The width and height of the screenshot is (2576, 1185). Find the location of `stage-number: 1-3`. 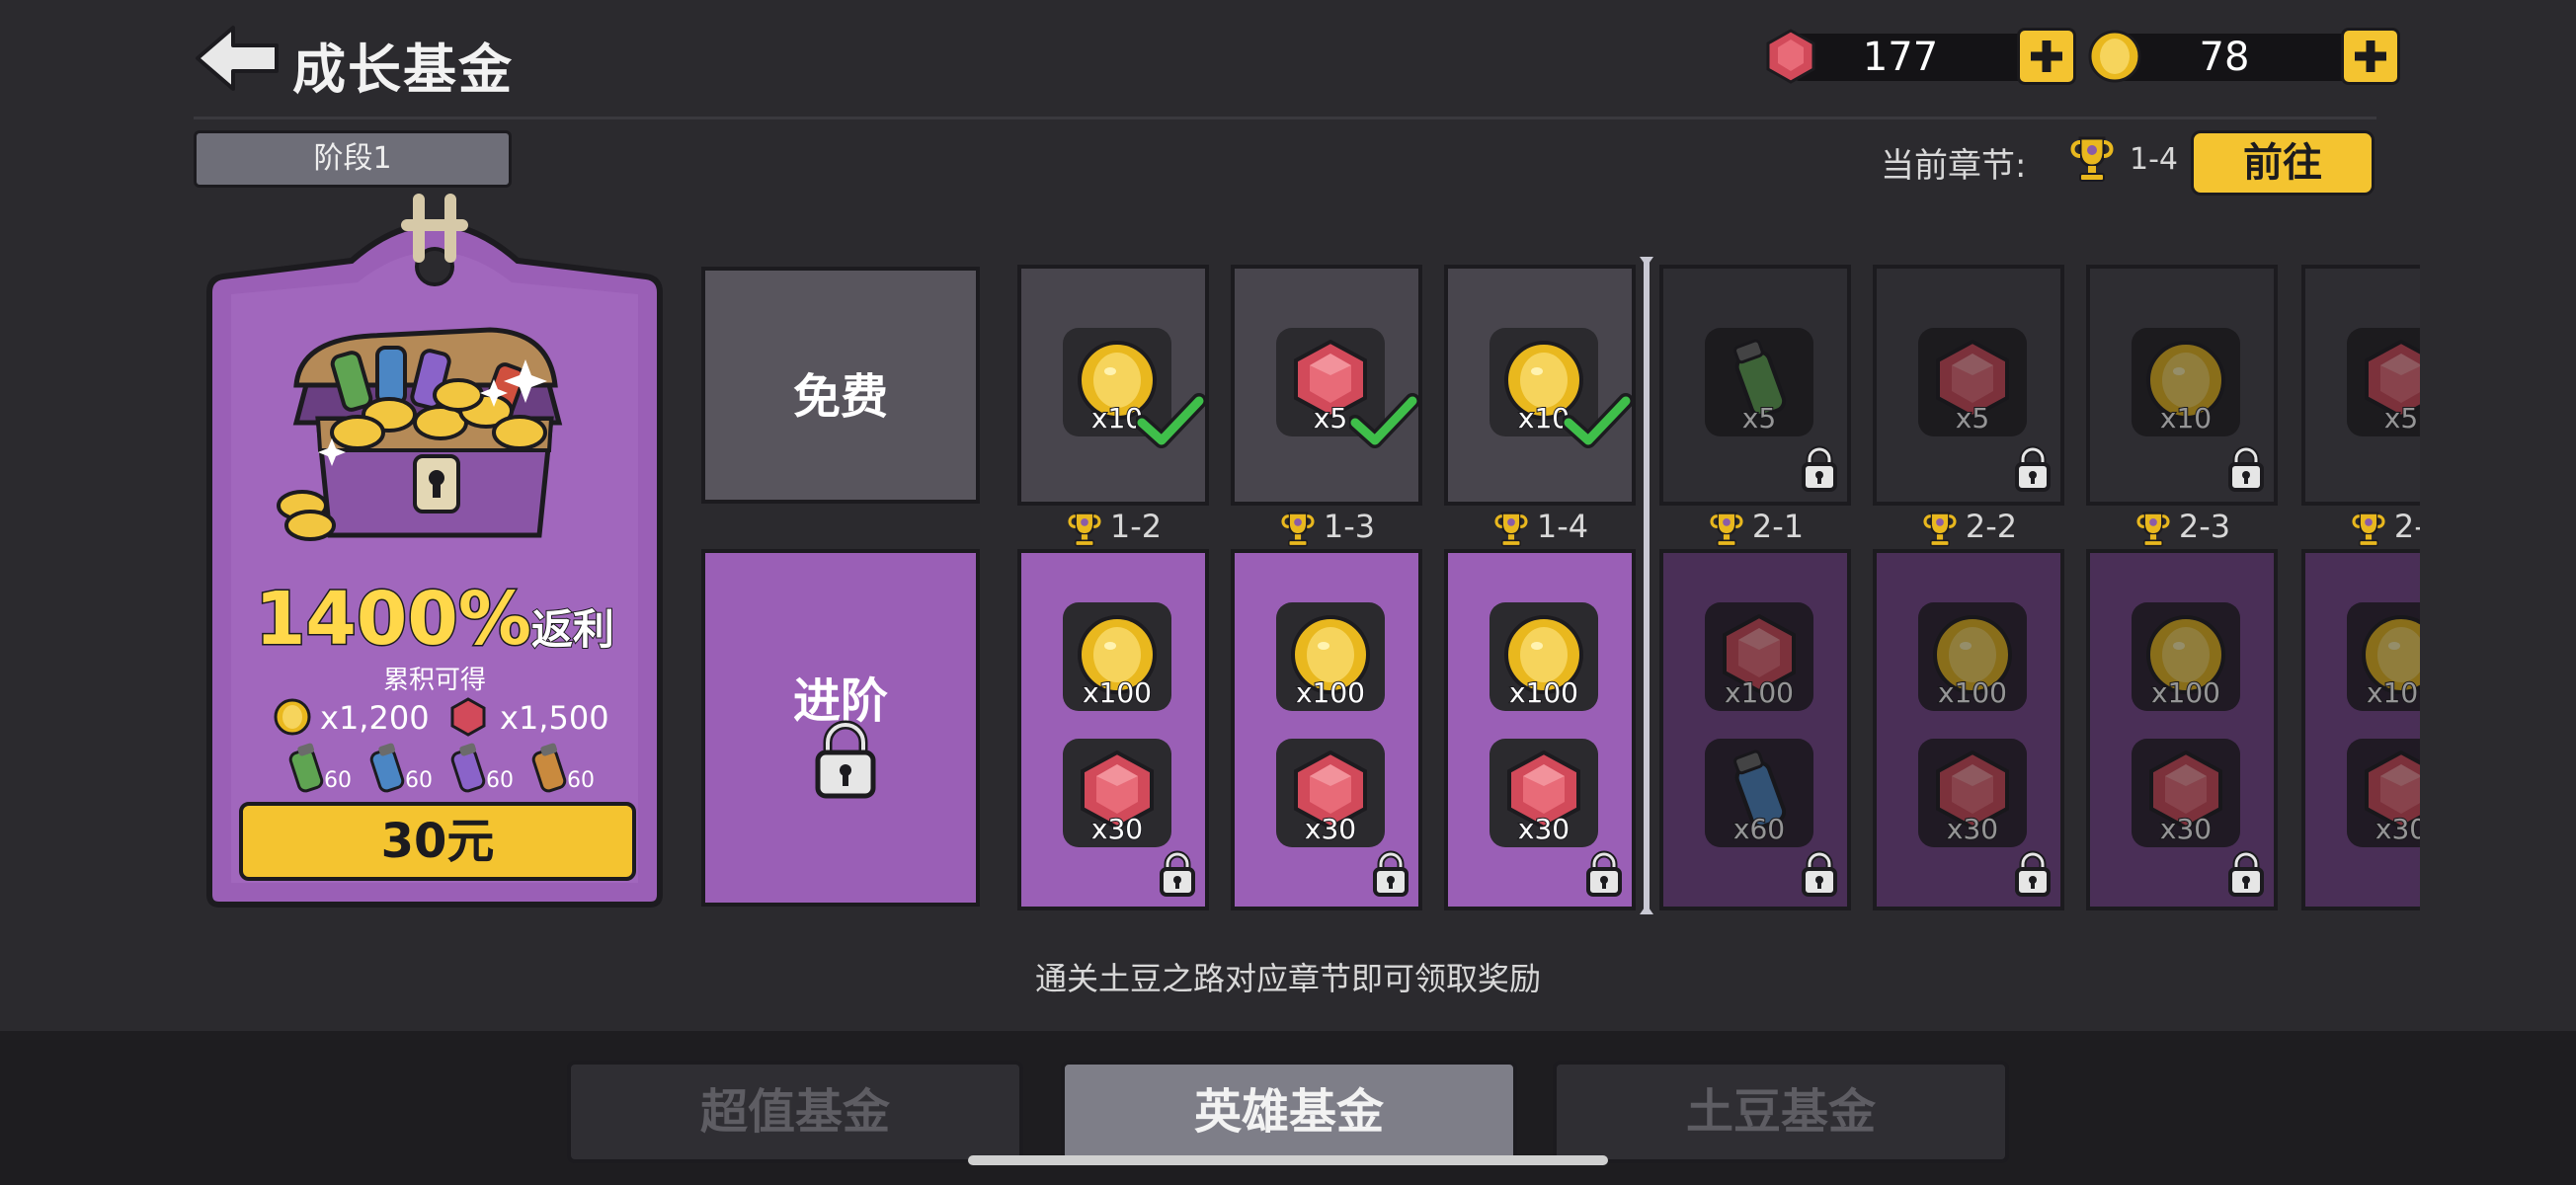

stage-number: 1-3 is located at coordinates (1349, 527).